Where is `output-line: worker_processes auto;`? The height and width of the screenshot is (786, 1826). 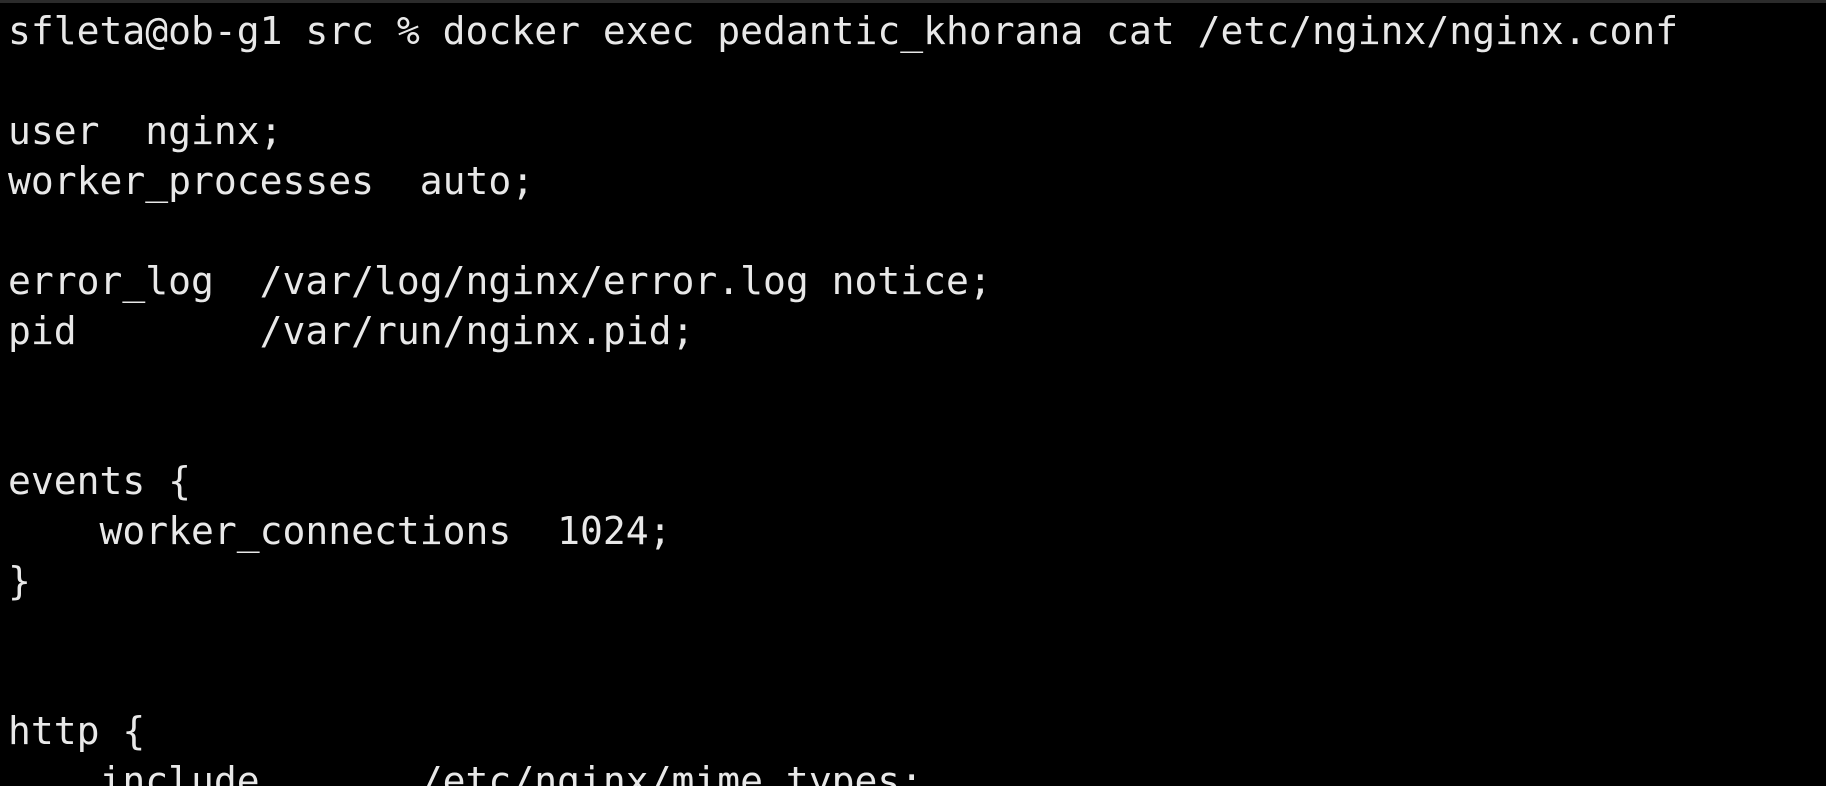 output-line: worker_processes auto; is located at coordinates (271, 181).